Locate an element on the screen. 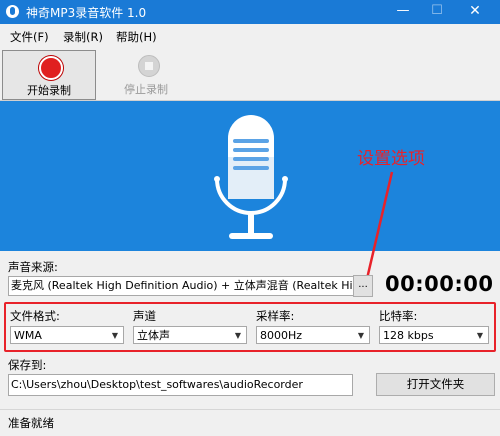 The width and height of the screenshot is (500, 436). status-bar: 准备就绪 is located at coordinates (250, 422).